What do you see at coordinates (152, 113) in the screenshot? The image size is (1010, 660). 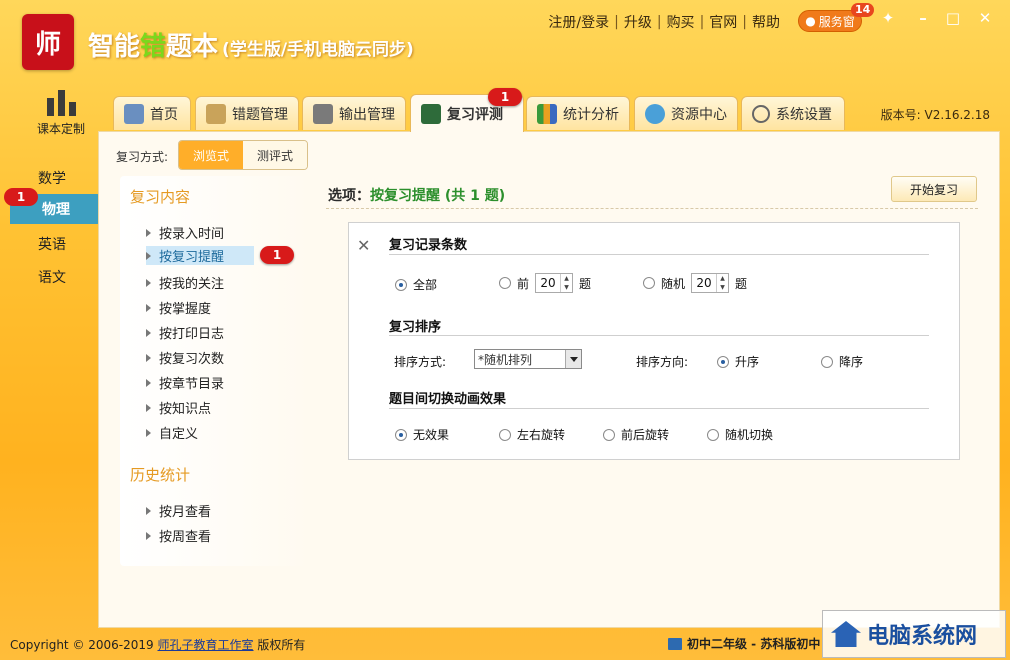 I see `tab-home: 首页` at bounding box center [152, 113].